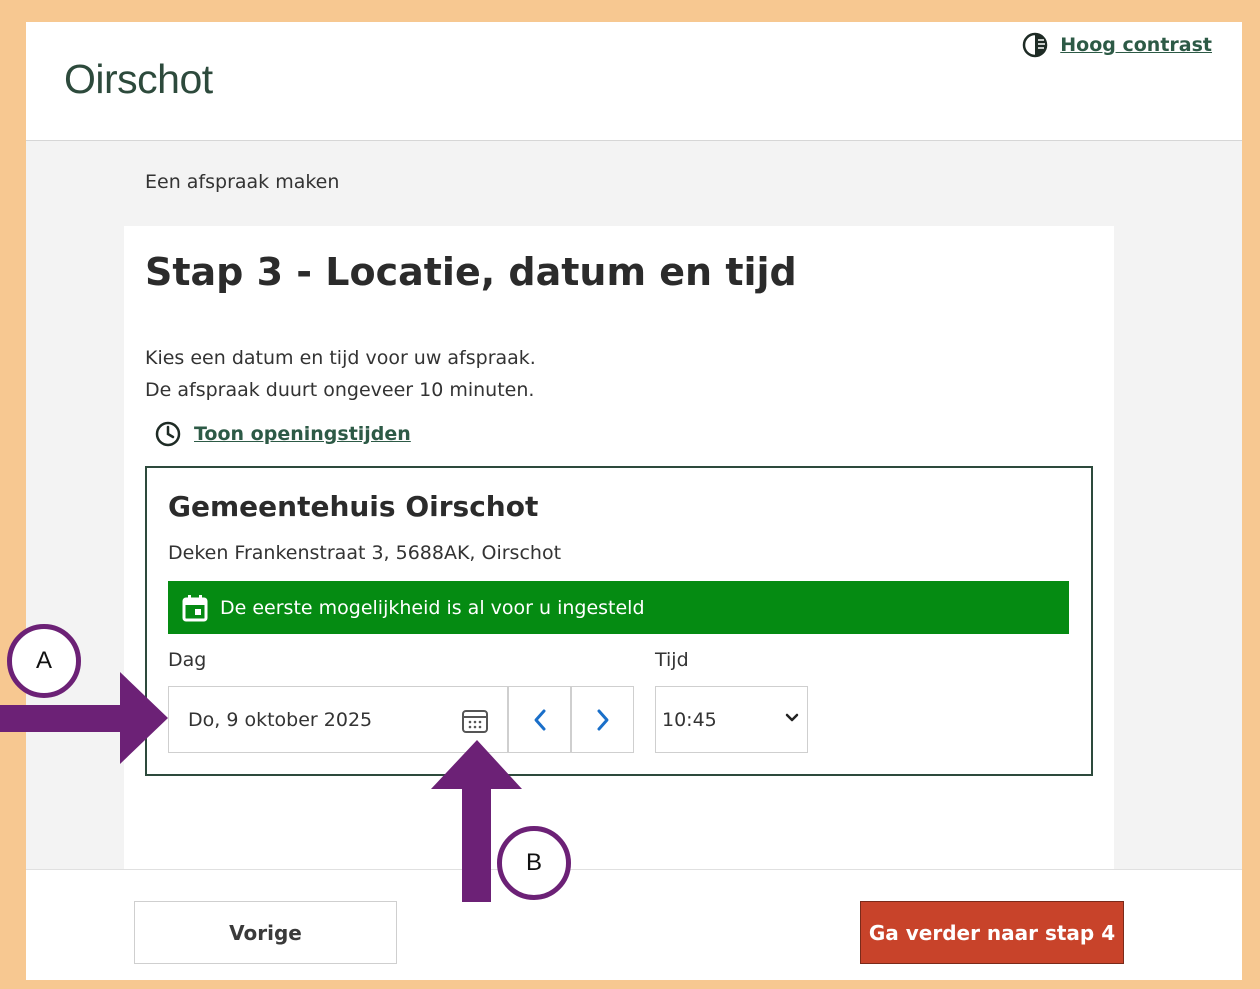 Image resolution: width=1260 pixels, height=989 pixels. What do you see at coordinates (634, 81) in the screenshot?
I see `site-header: Oirschot Hoog contrast` at bounding box center [634, 81].